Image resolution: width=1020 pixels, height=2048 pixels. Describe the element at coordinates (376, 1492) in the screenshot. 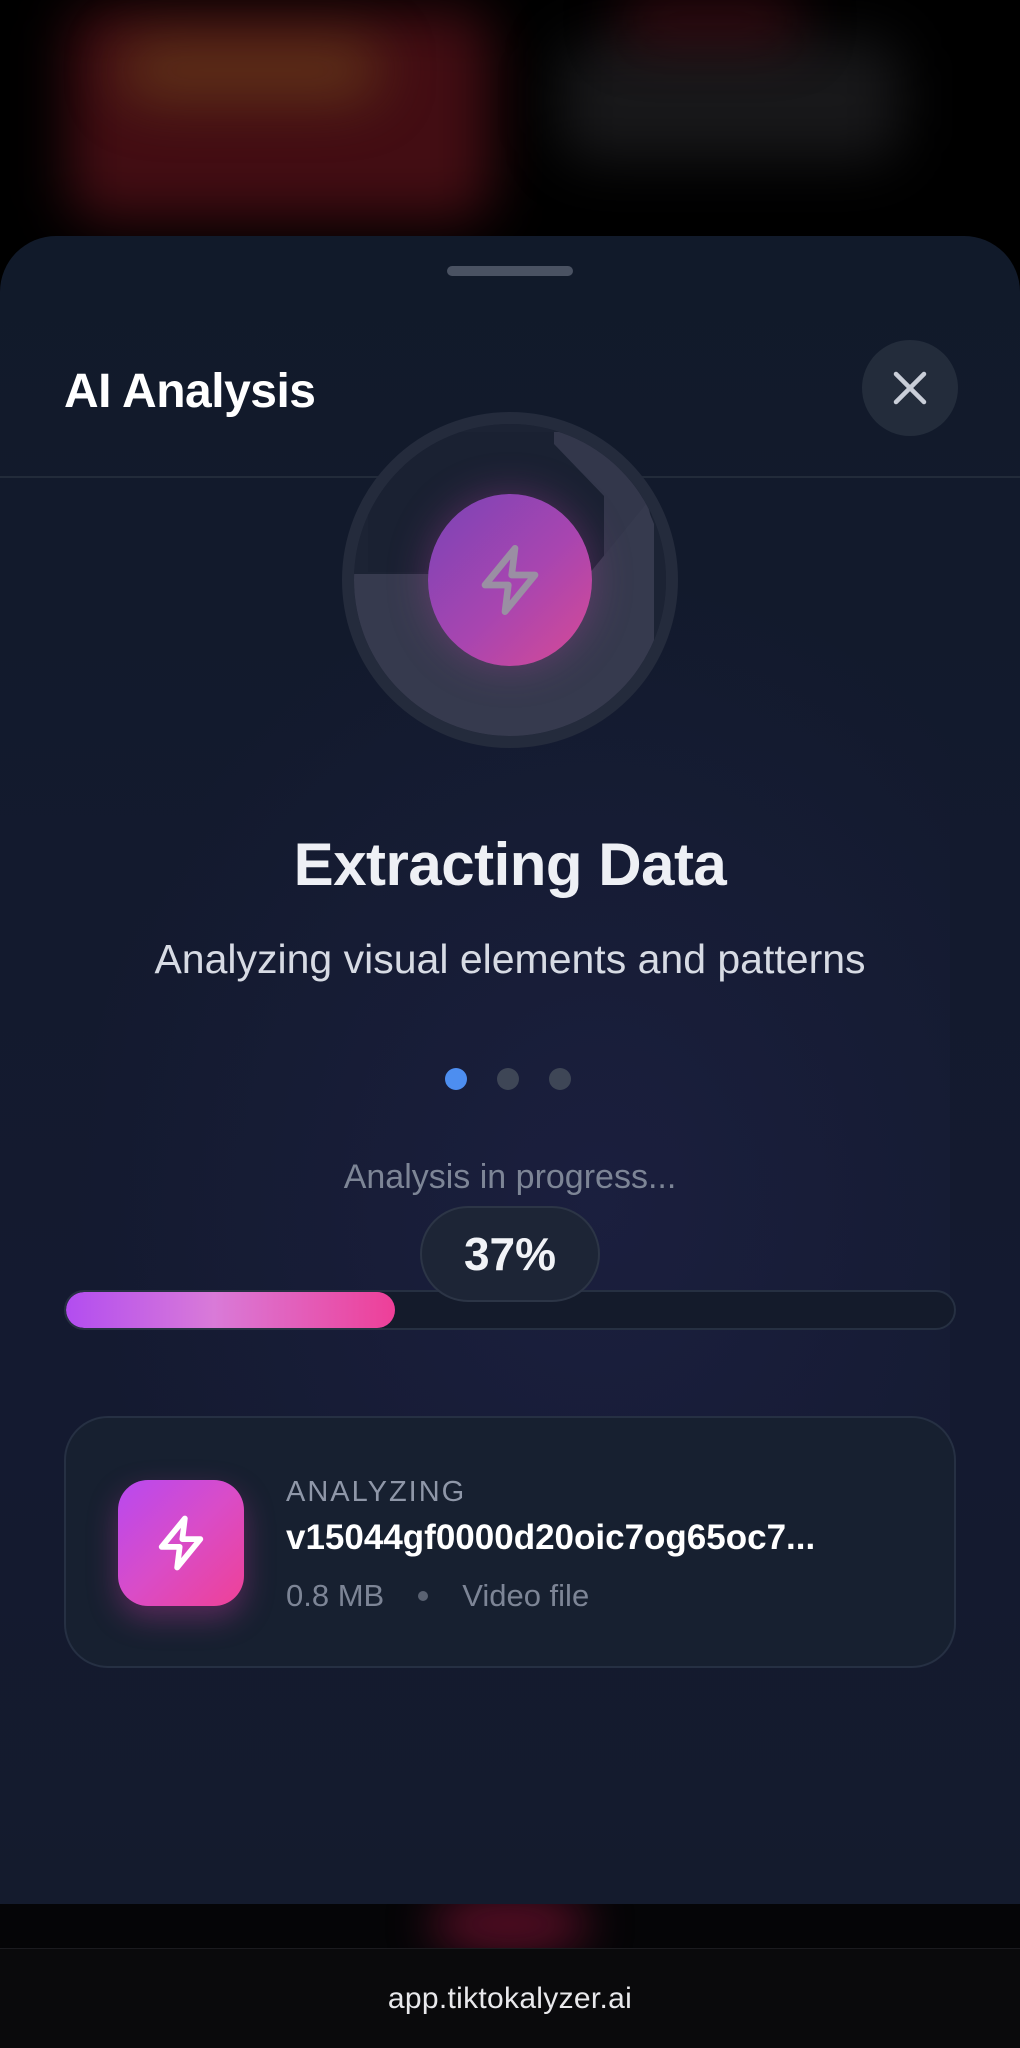

I see `file-status-label: ANALYZING` at that location.